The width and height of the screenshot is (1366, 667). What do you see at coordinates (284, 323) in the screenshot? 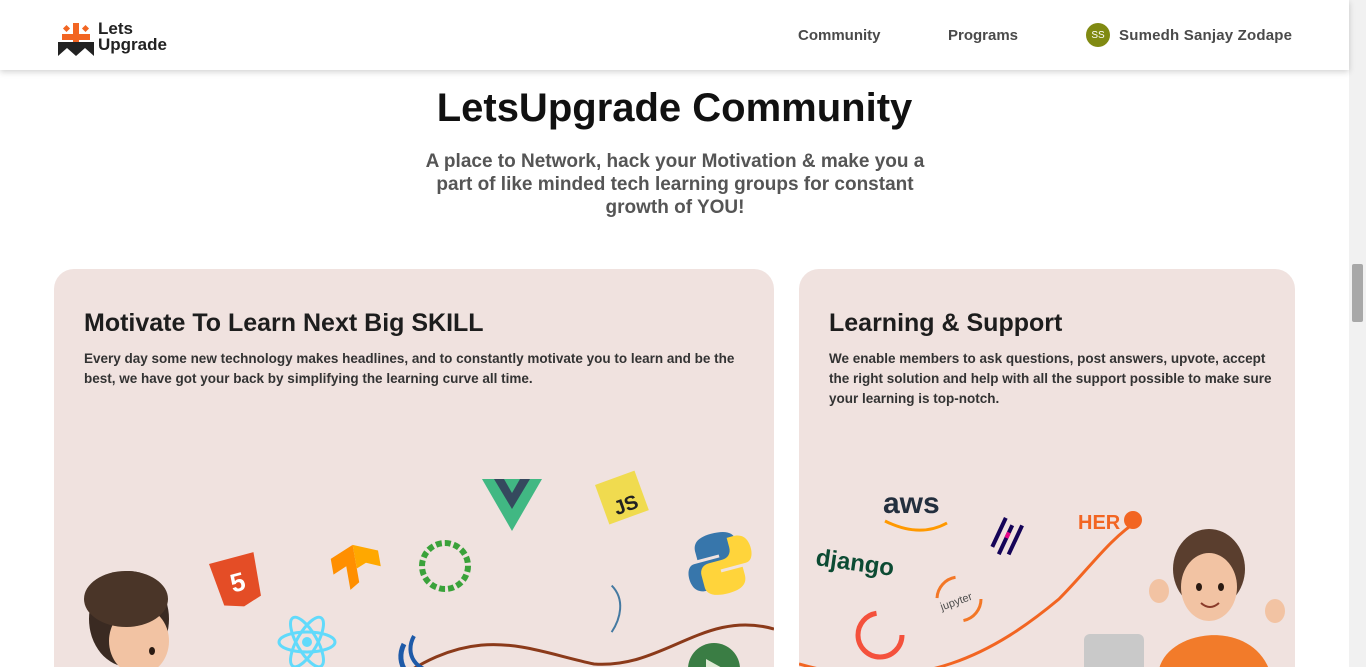
I see `card-title: Motivate To Learn Next Big SKILL` at bounding box center [284, 323].